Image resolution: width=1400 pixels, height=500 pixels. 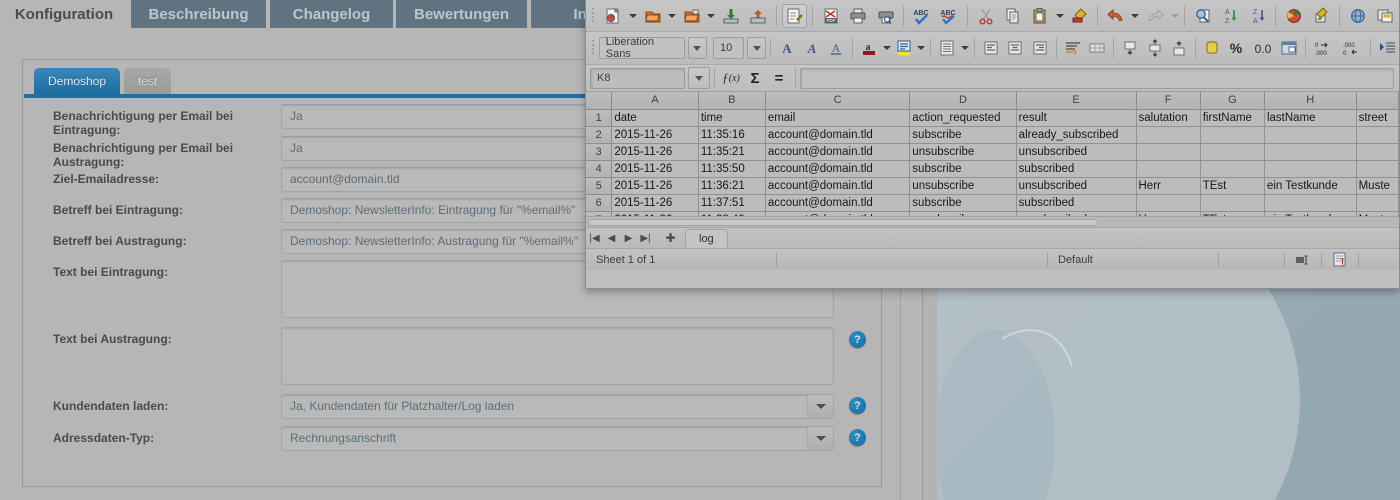 What do you see at coordinates (1387, 48) in the screenshot?
I see `increase-indent-icon` at bounding box center [1387, 48].